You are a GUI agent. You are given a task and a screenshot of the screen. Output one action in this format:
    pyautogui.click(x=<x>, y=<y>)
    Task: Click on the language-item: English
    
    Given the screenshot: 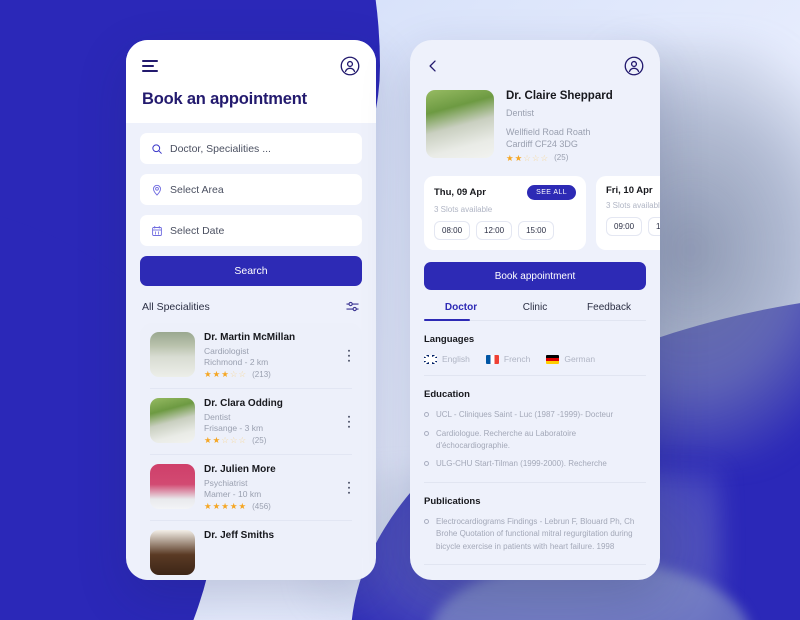 What is the action you would take?
    pyautogui.click(x=447, y=359)
    